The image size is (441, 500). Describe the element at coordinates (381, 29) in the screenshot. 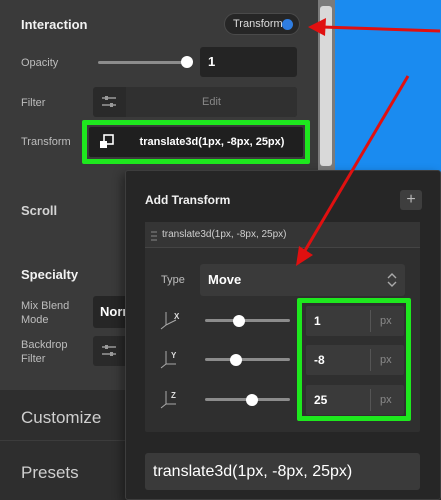

I see `arrow-to-toggle` at that location.